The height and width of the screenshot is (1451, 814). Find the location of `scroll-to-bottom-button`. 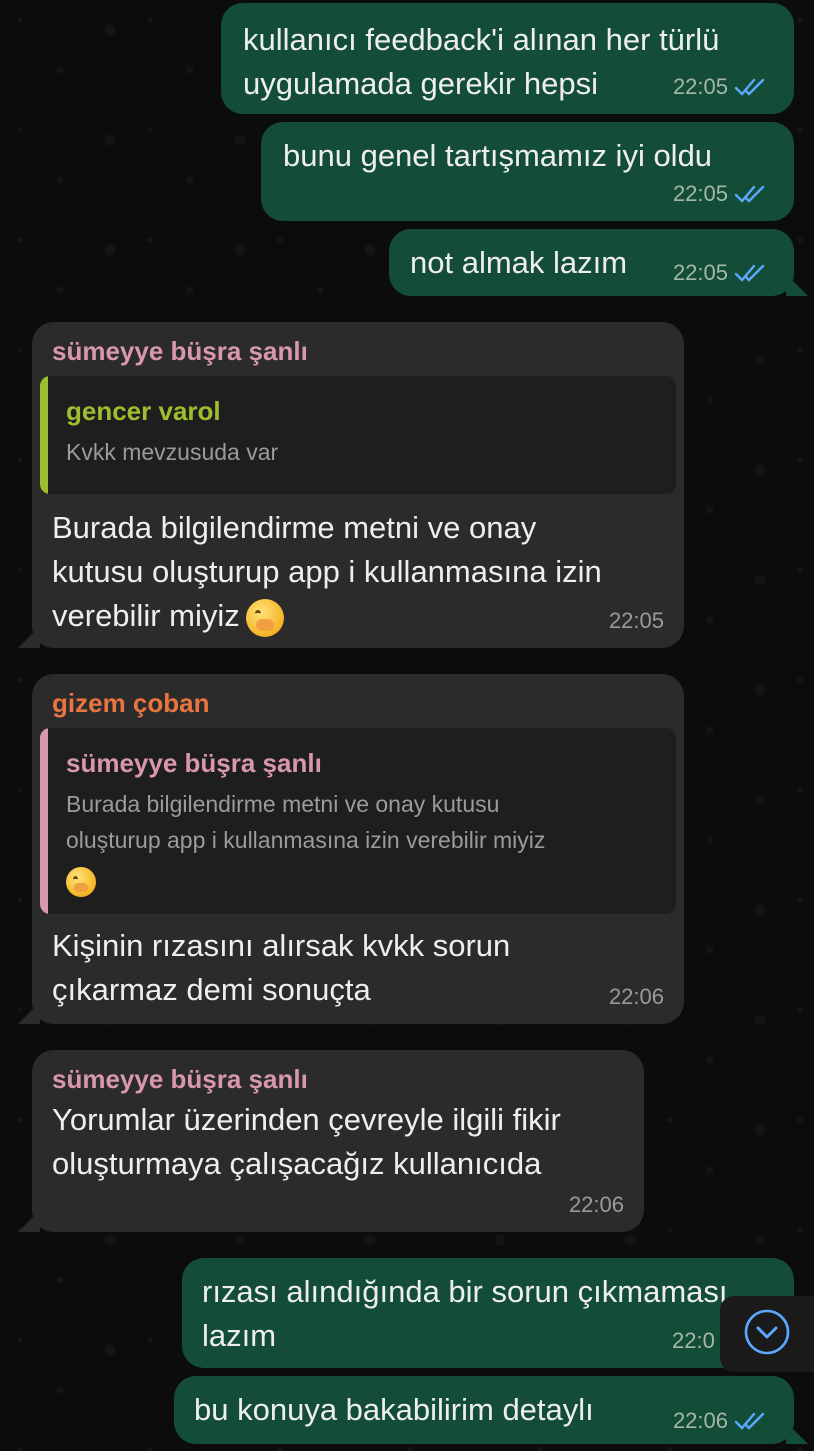

scroll-to-bottom-button is located at coordinates (767, 1334).